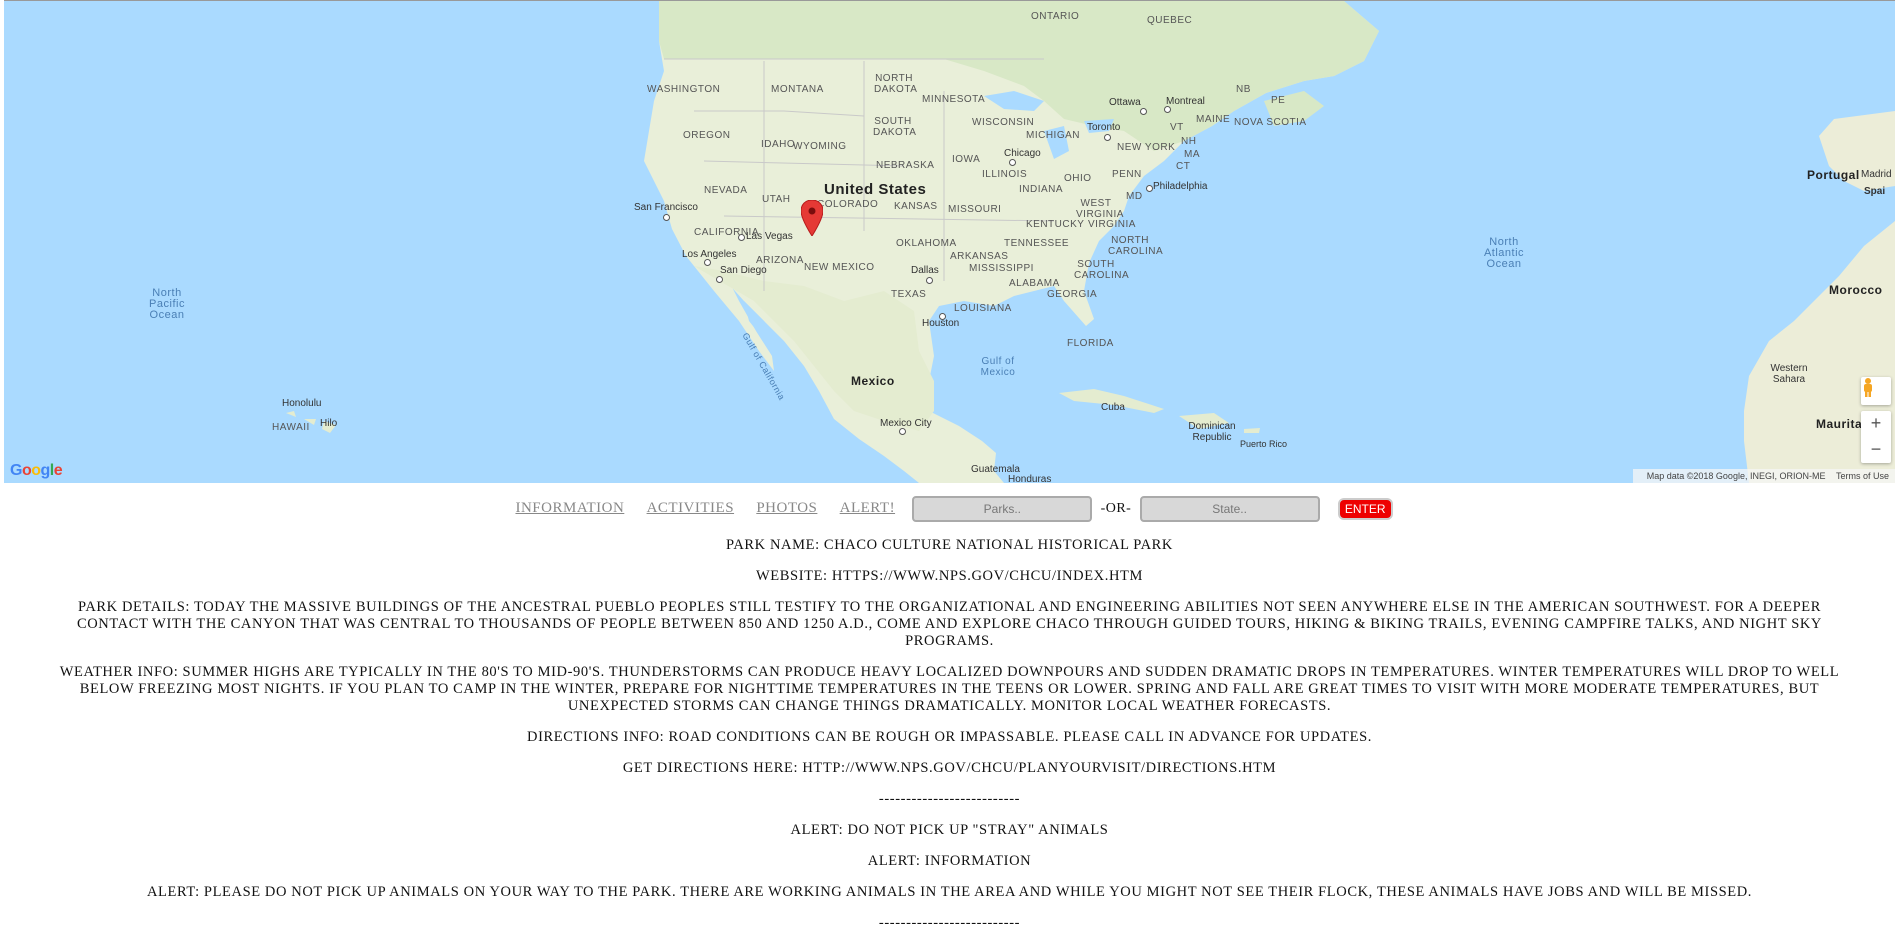 This screenshot has height=946, width=1899. I want to click on label-florida: FLORIDA, so click(1090, 343).